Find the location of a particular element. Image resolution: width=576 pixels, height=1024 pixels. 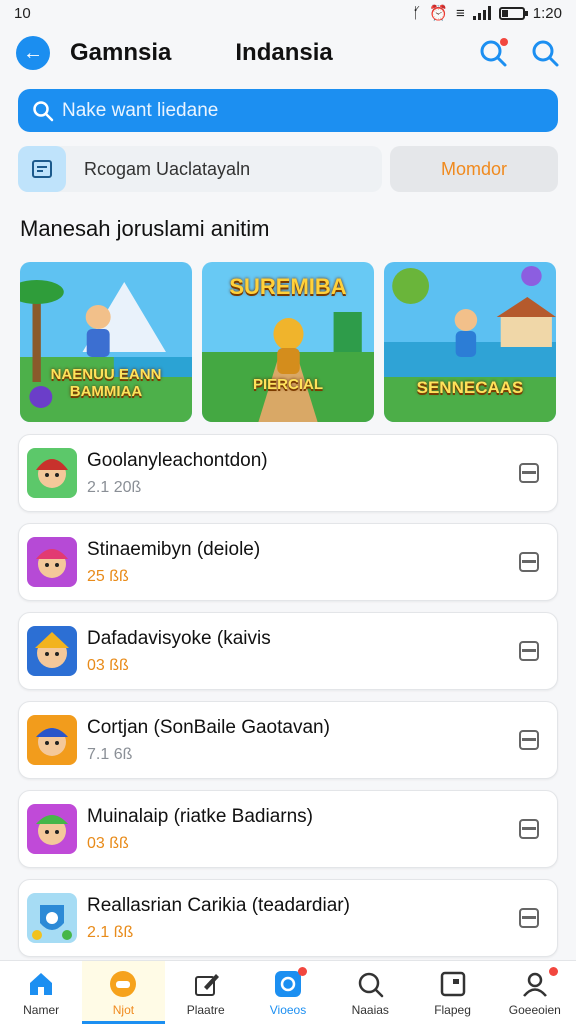

app-name: Muinalaip (riatke Badiarns) is located at coordinates (200, 816).